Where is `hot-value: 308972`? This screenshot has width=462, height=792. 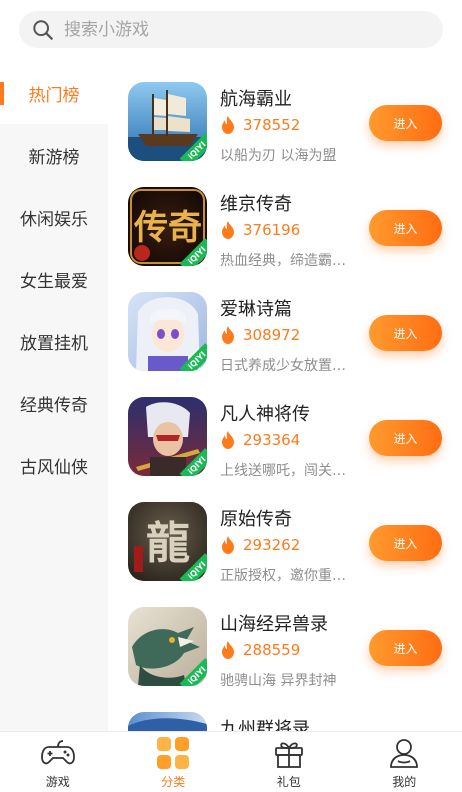 hot-value: 308972 is located at coordinates (272, 335).